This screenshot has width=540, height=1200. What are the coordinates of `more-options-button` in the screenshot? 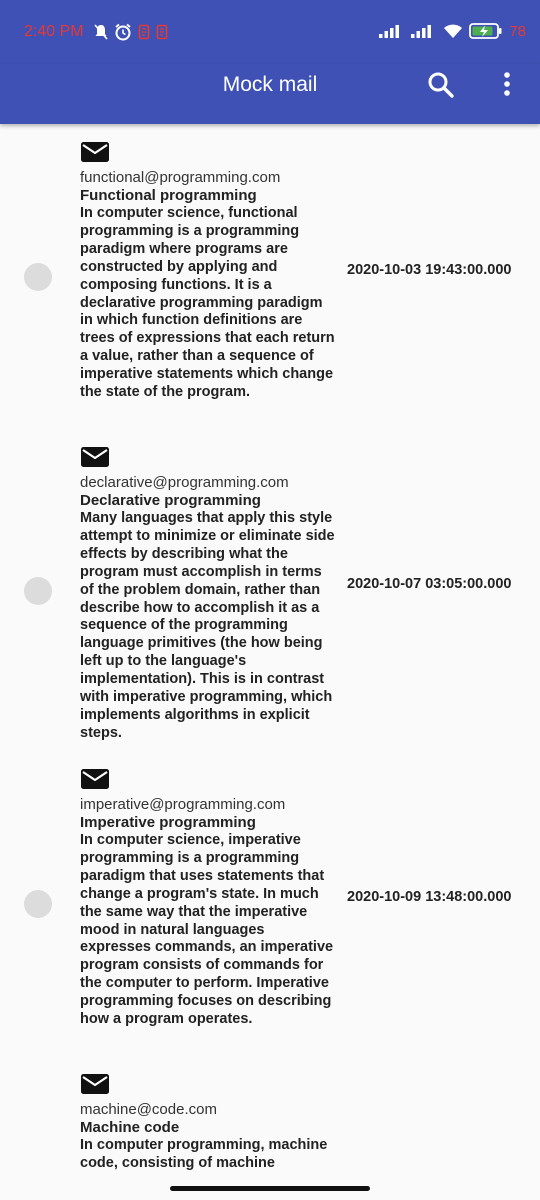 It's located at (507, 85).